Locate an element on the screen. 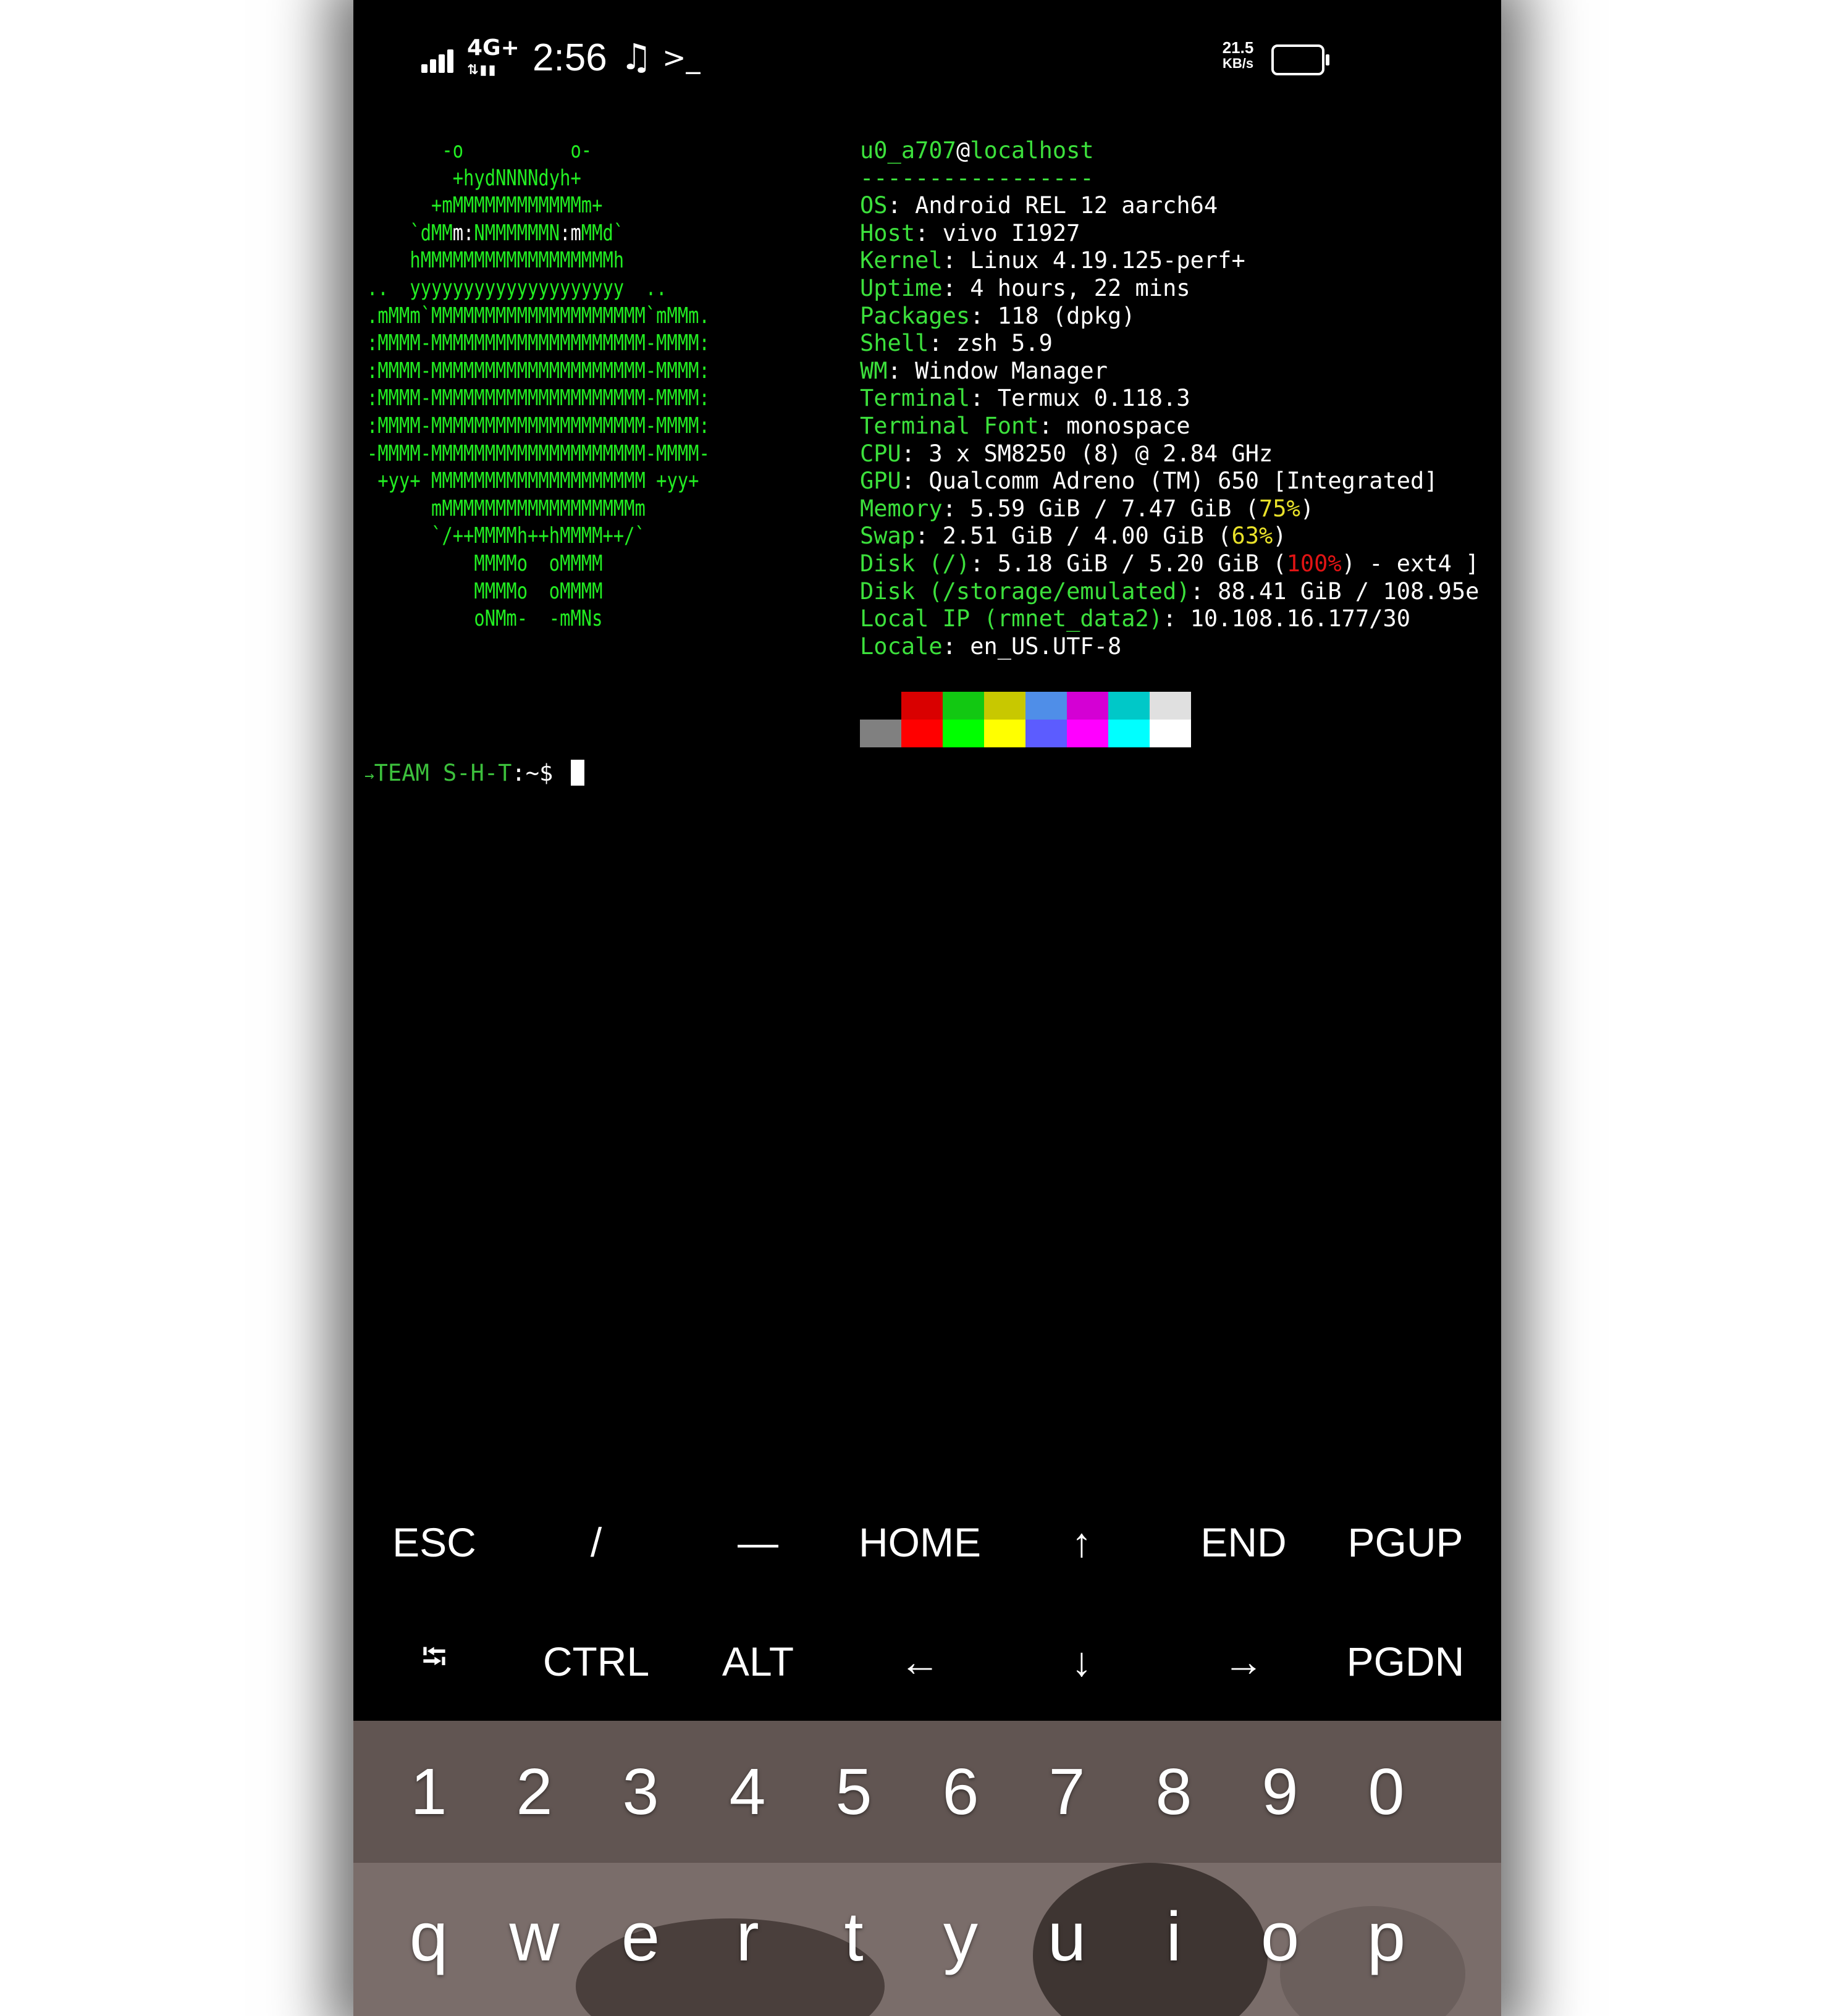  key-7: 7 is located at coordinates (1067, 1792).